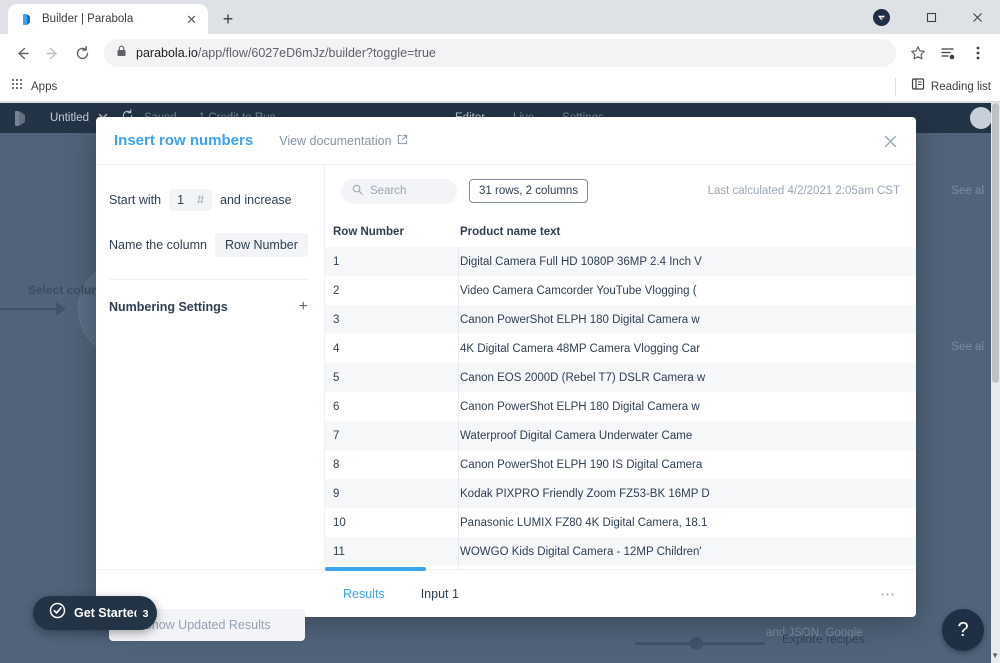  I want to click on canvas-zoom-slider, so click(700, 643).